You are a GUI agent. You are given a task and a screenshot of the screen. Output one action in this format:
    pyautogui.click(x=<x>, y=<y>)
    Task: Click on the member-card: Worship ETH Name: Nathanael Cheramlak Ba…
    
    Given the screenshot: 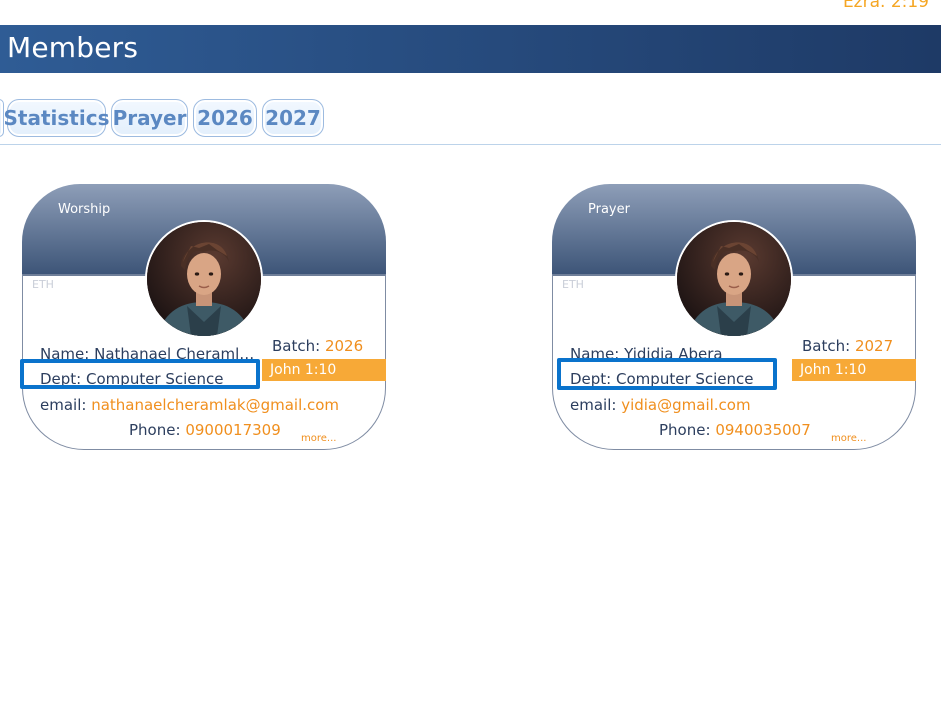 What is the action you would take?
    pyautogui.click(x=203, y=317)
    